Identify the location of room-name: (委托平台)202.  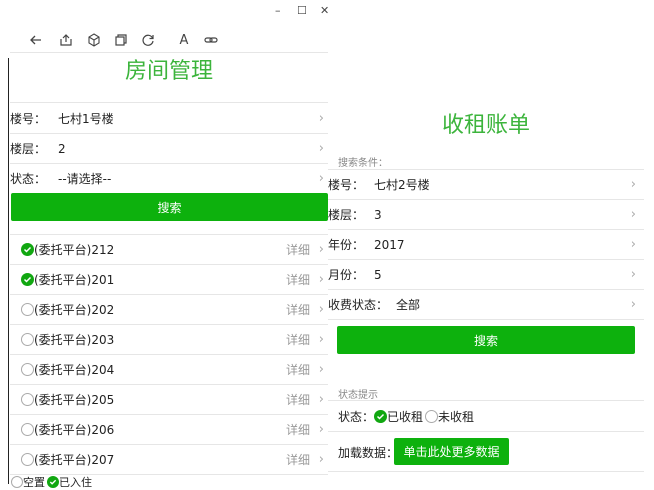
(74, 310).